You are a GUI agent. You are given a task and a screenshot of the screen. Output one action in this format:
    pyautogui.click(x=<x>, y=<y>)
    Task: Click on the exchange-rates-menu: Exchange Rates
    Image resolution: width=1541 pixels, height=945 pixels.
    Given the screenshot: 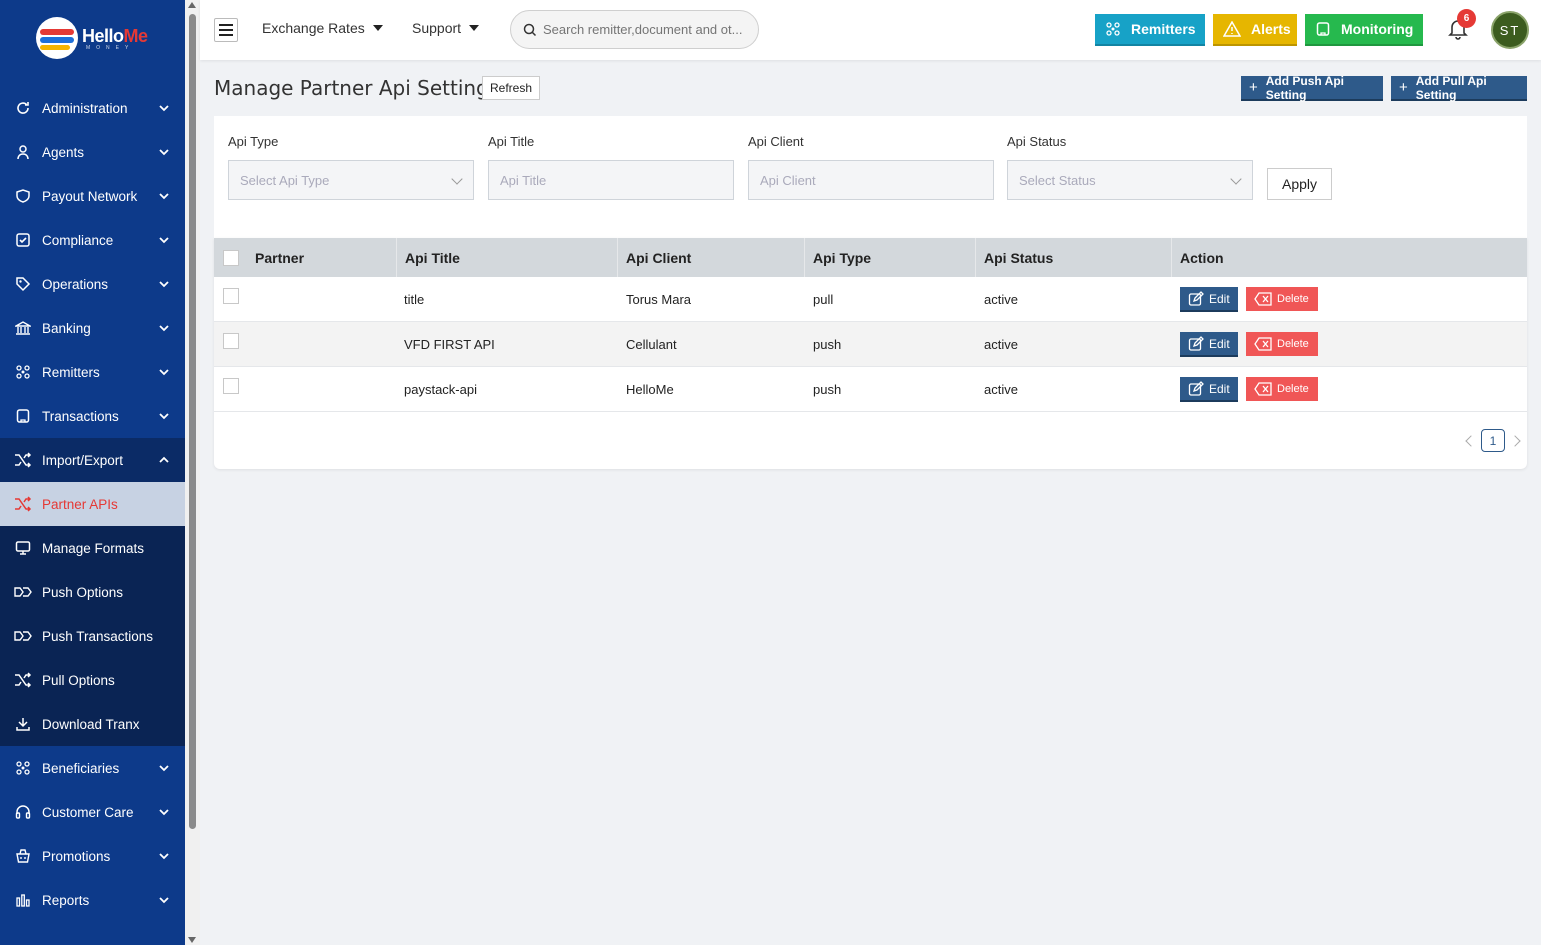 What is the action you would take?
    pyautogui.click(x=322, y=28)
    